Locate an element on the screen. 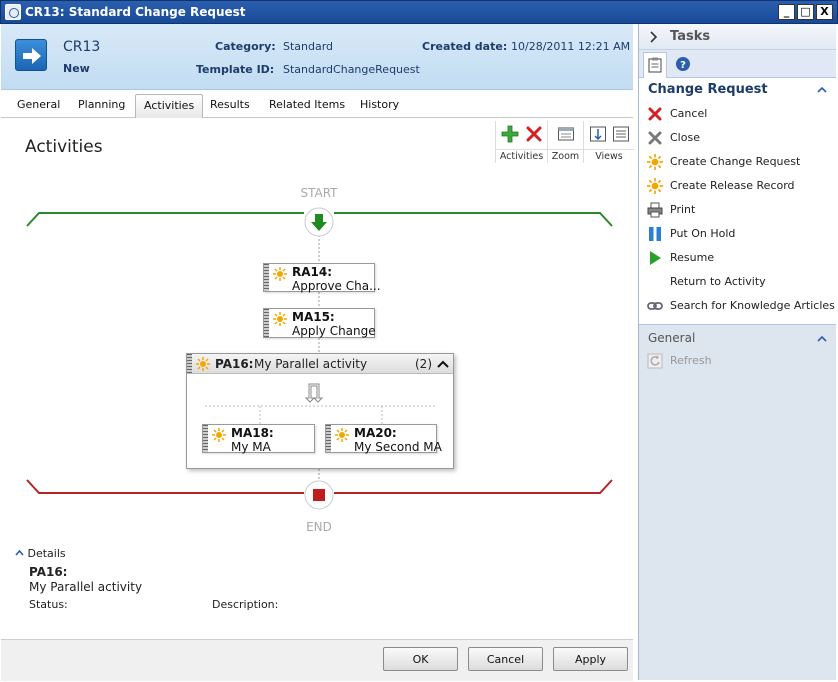 This screenshot has height=682, width=838. play-icon is located at coordinates (655, 258).